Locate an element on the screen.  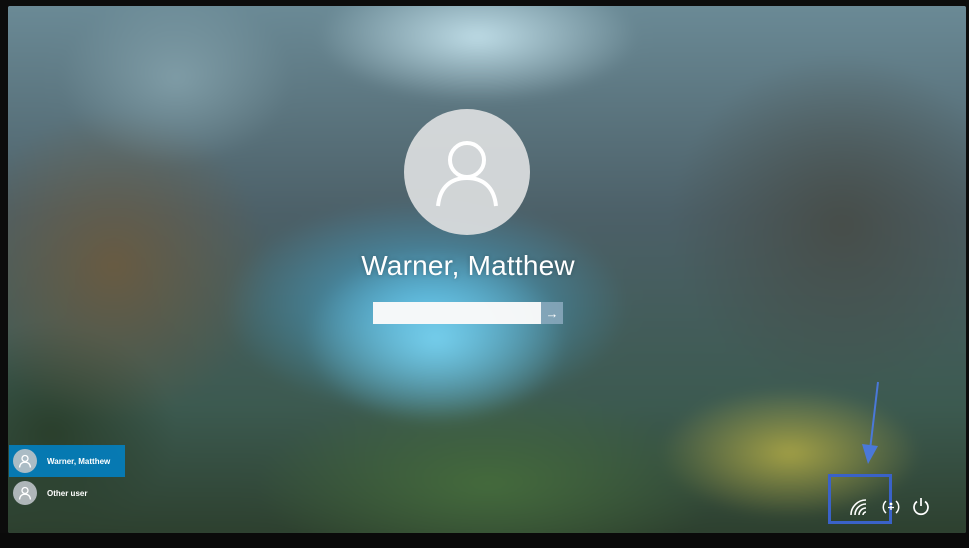
user-entry-warner-matthew: Warner, Matthew is located at coordinates (67, 461).